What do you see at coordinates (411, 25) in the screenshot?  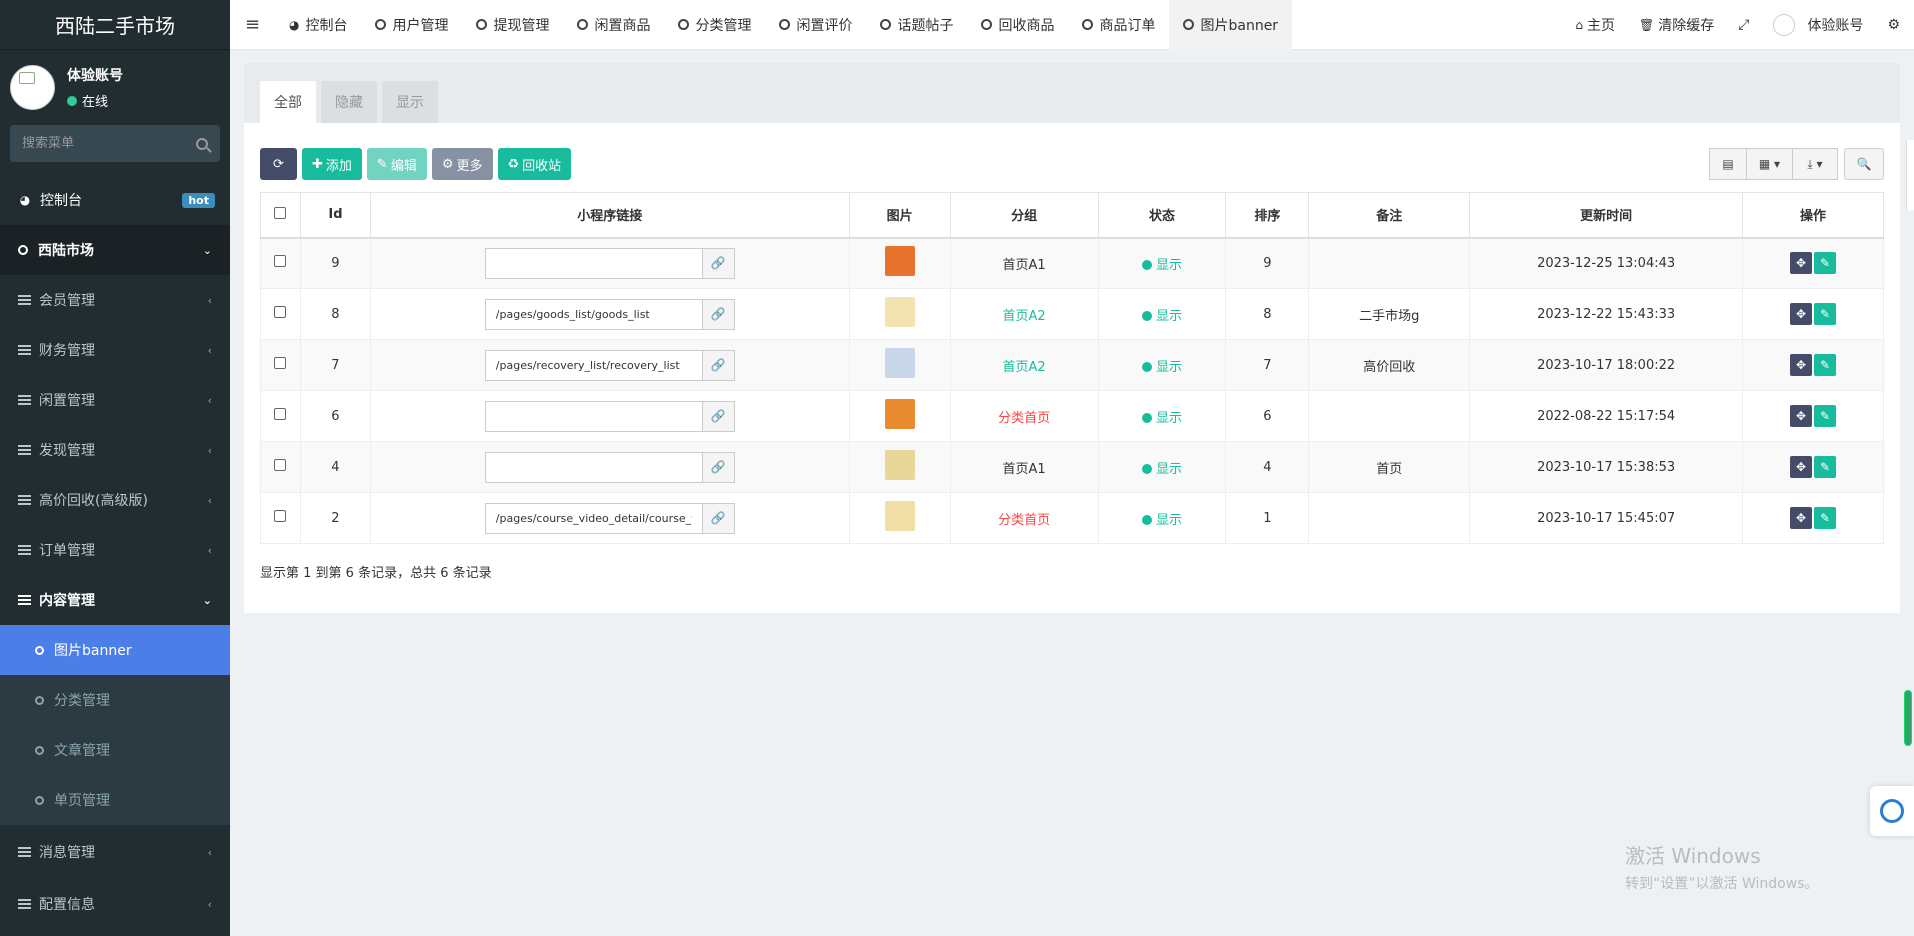 I see `tab-users: 用户管理` at bounding box center [411, 25].